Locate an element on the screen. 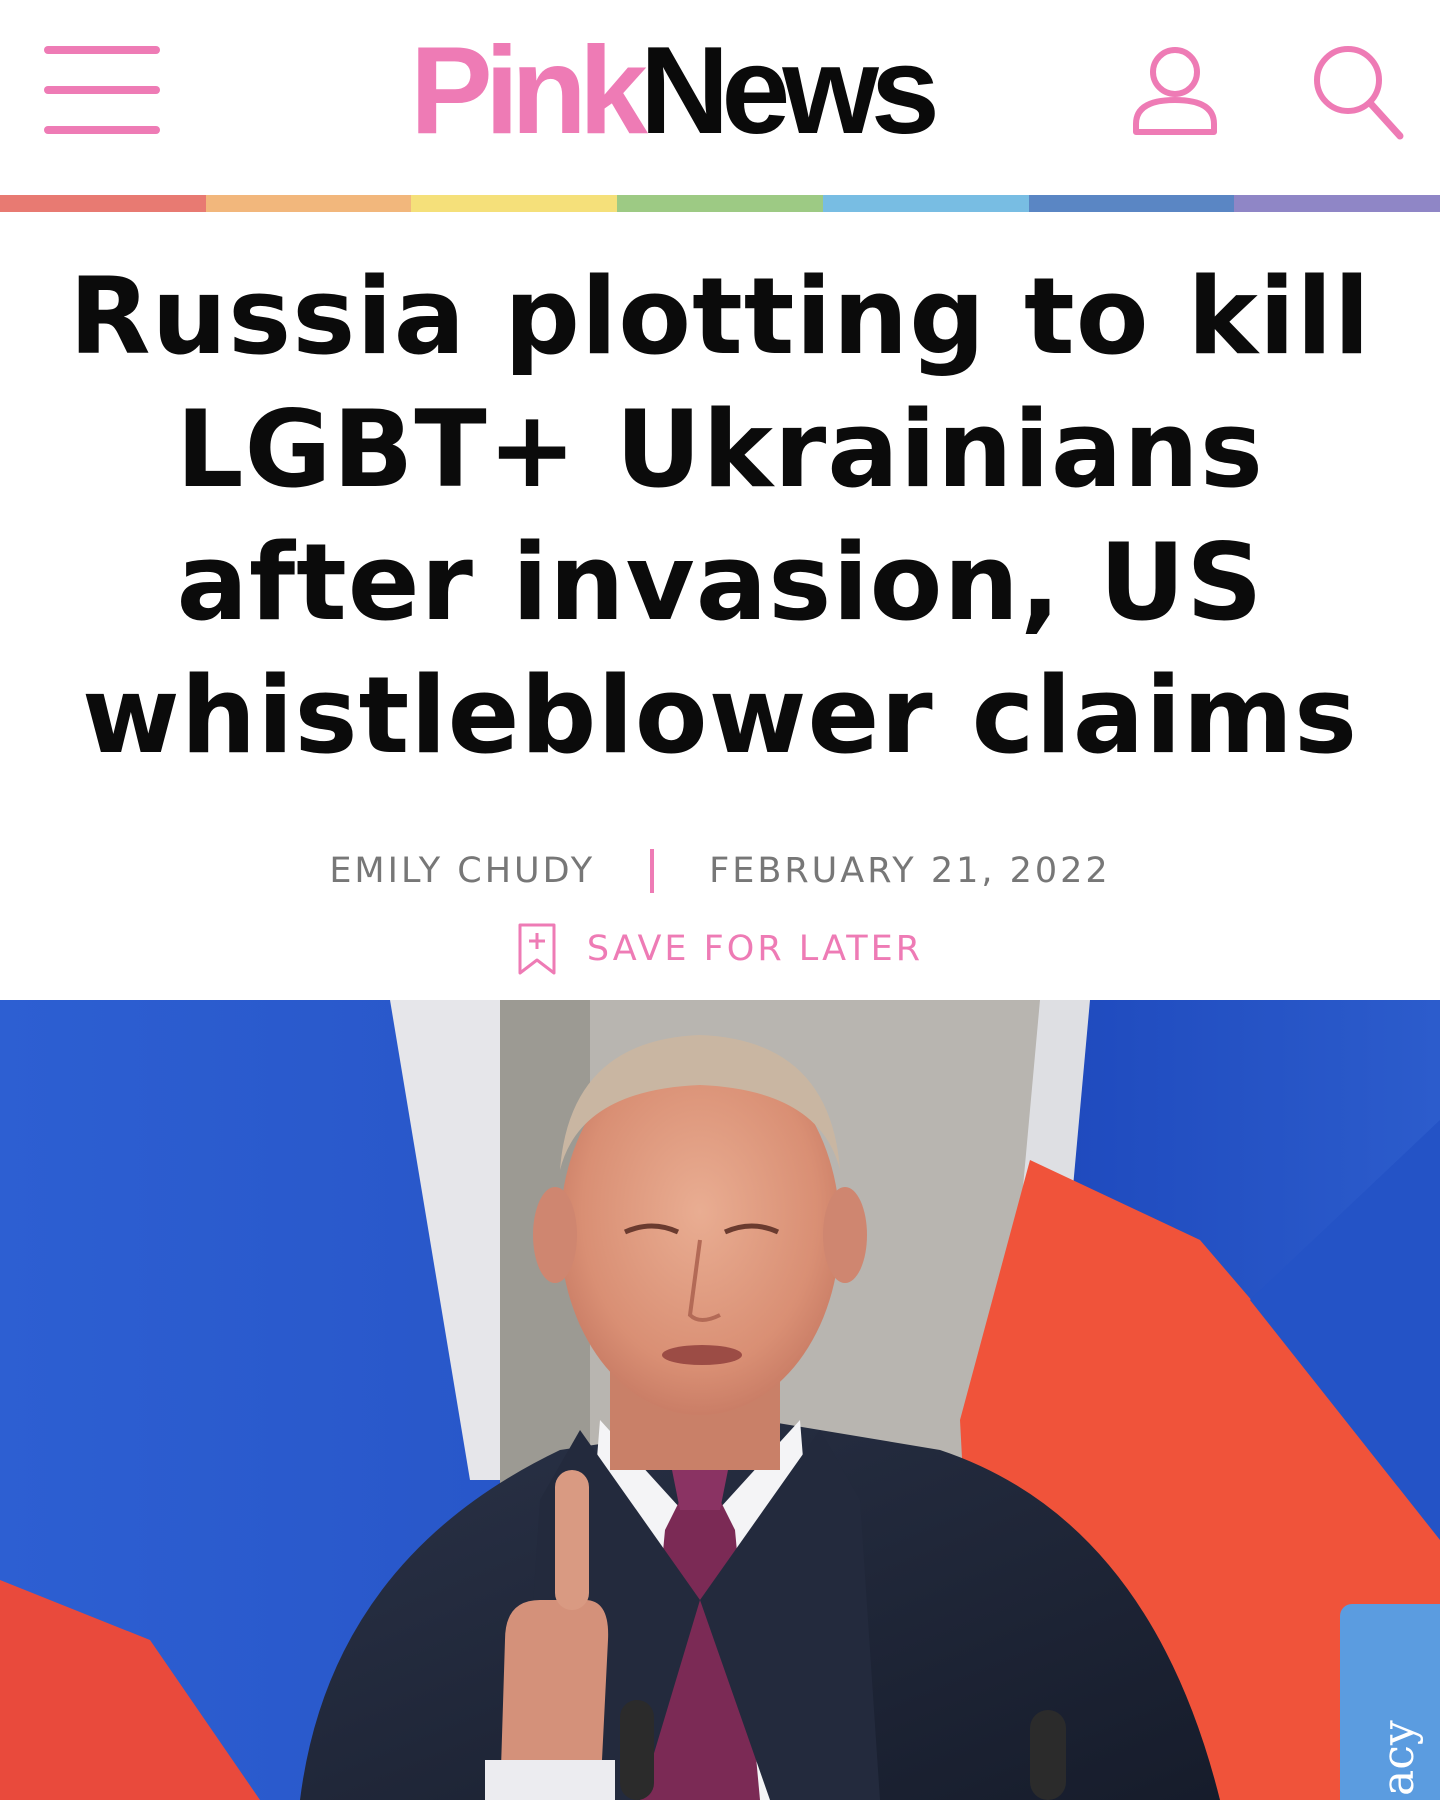  rainbow-blue is located at coordinates (925, 203).